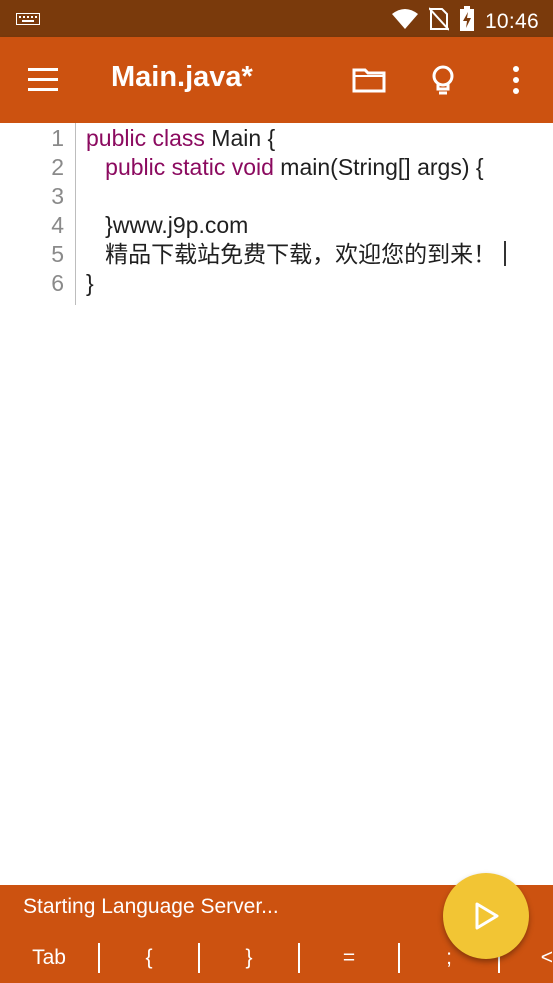  What do you see at coordinates (43, 80) in the screenshot?
I see `menu-icon` at bounding box center [43, 80].